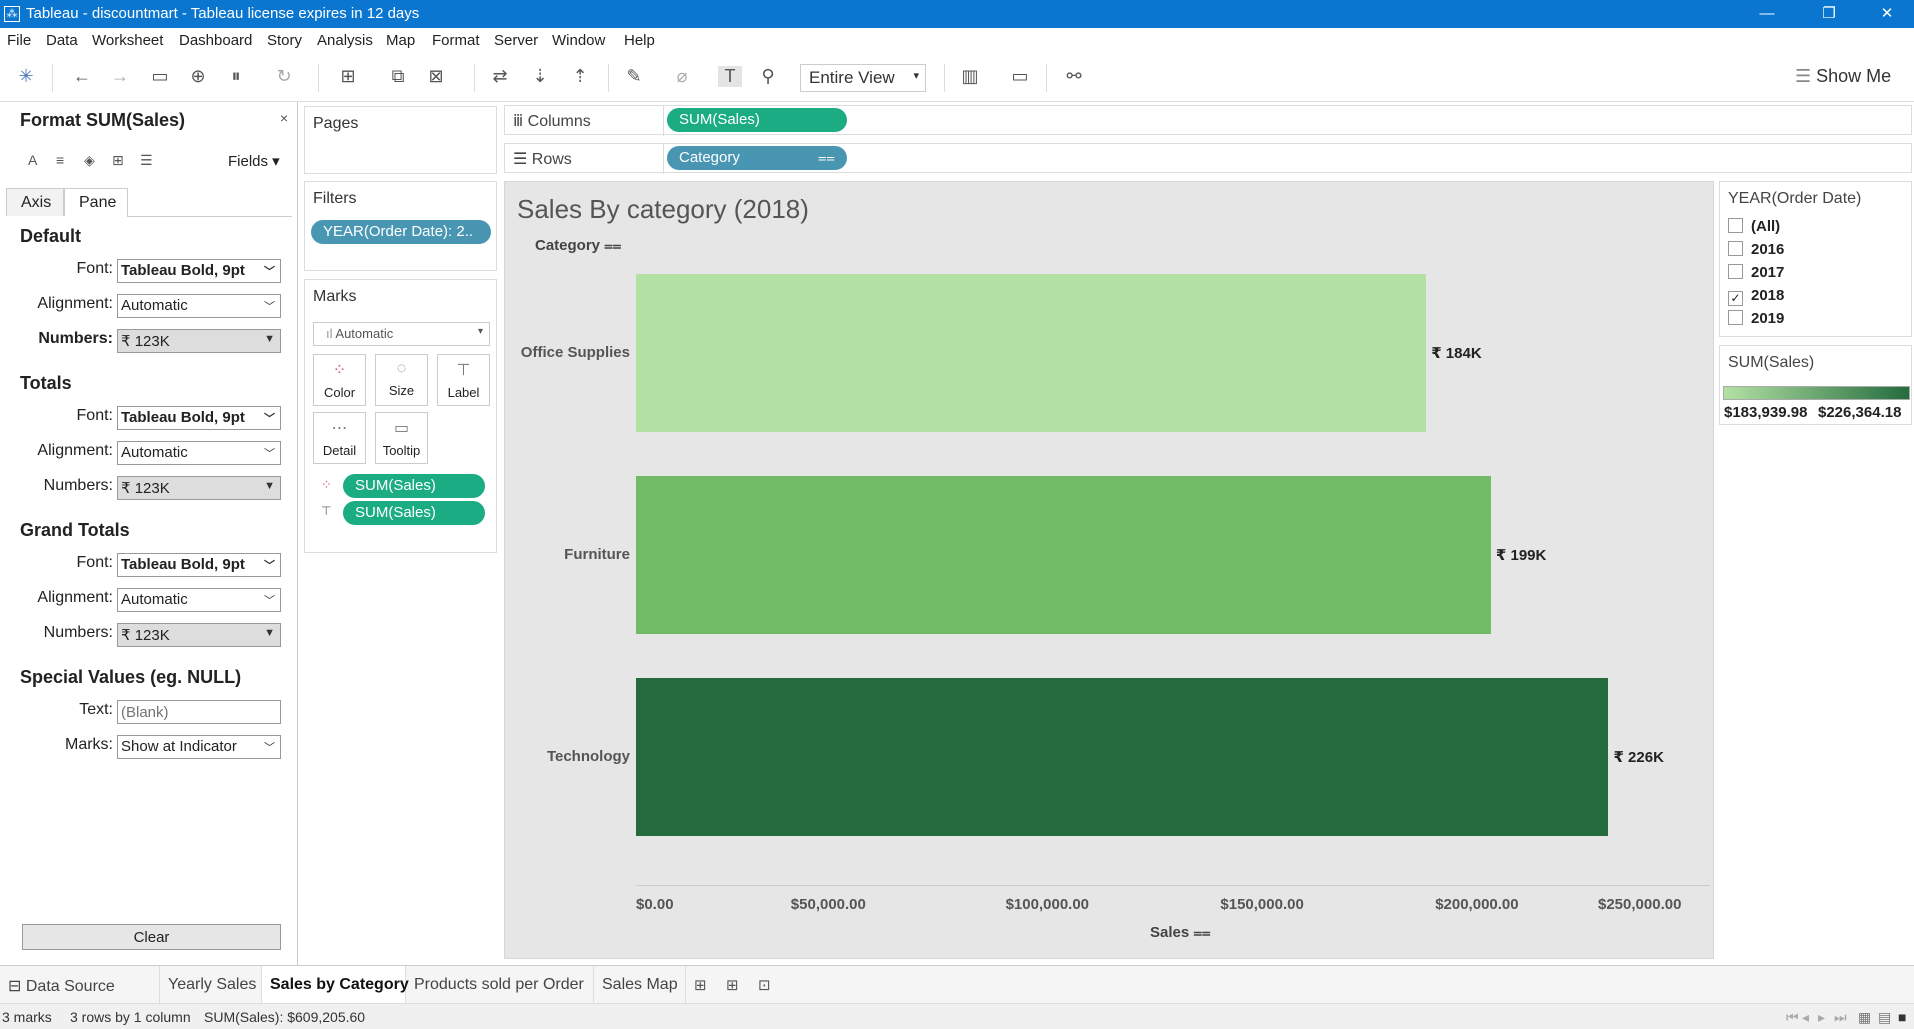 This screenshot has height=1029, width=1914. I want to click on rows-pill-category: Category ⩵, so click(757, 158).